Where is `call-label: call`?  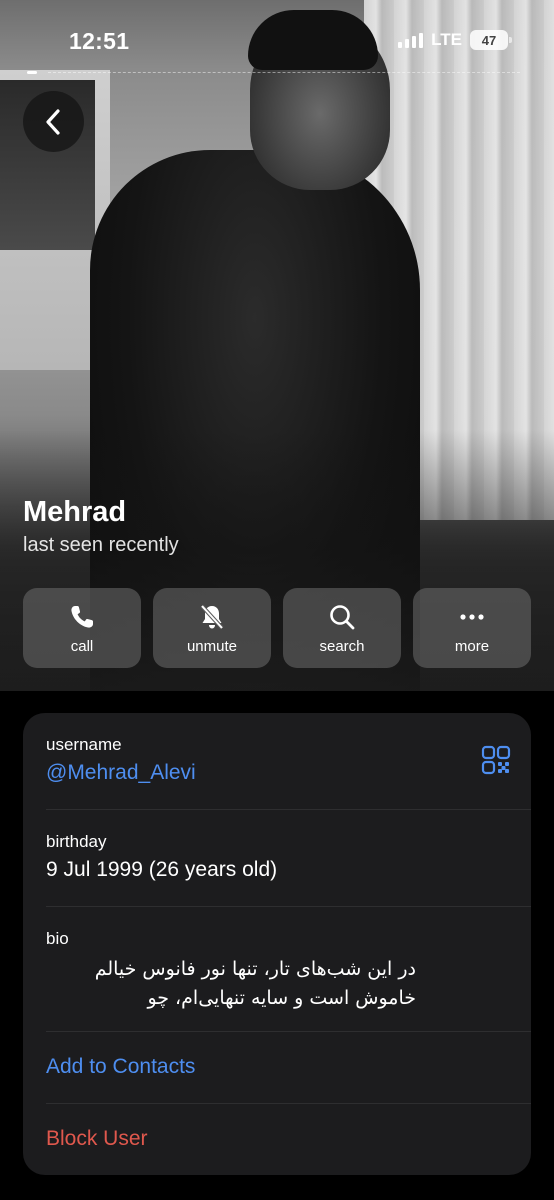 call-label: call is located at coordinates (82, 646).